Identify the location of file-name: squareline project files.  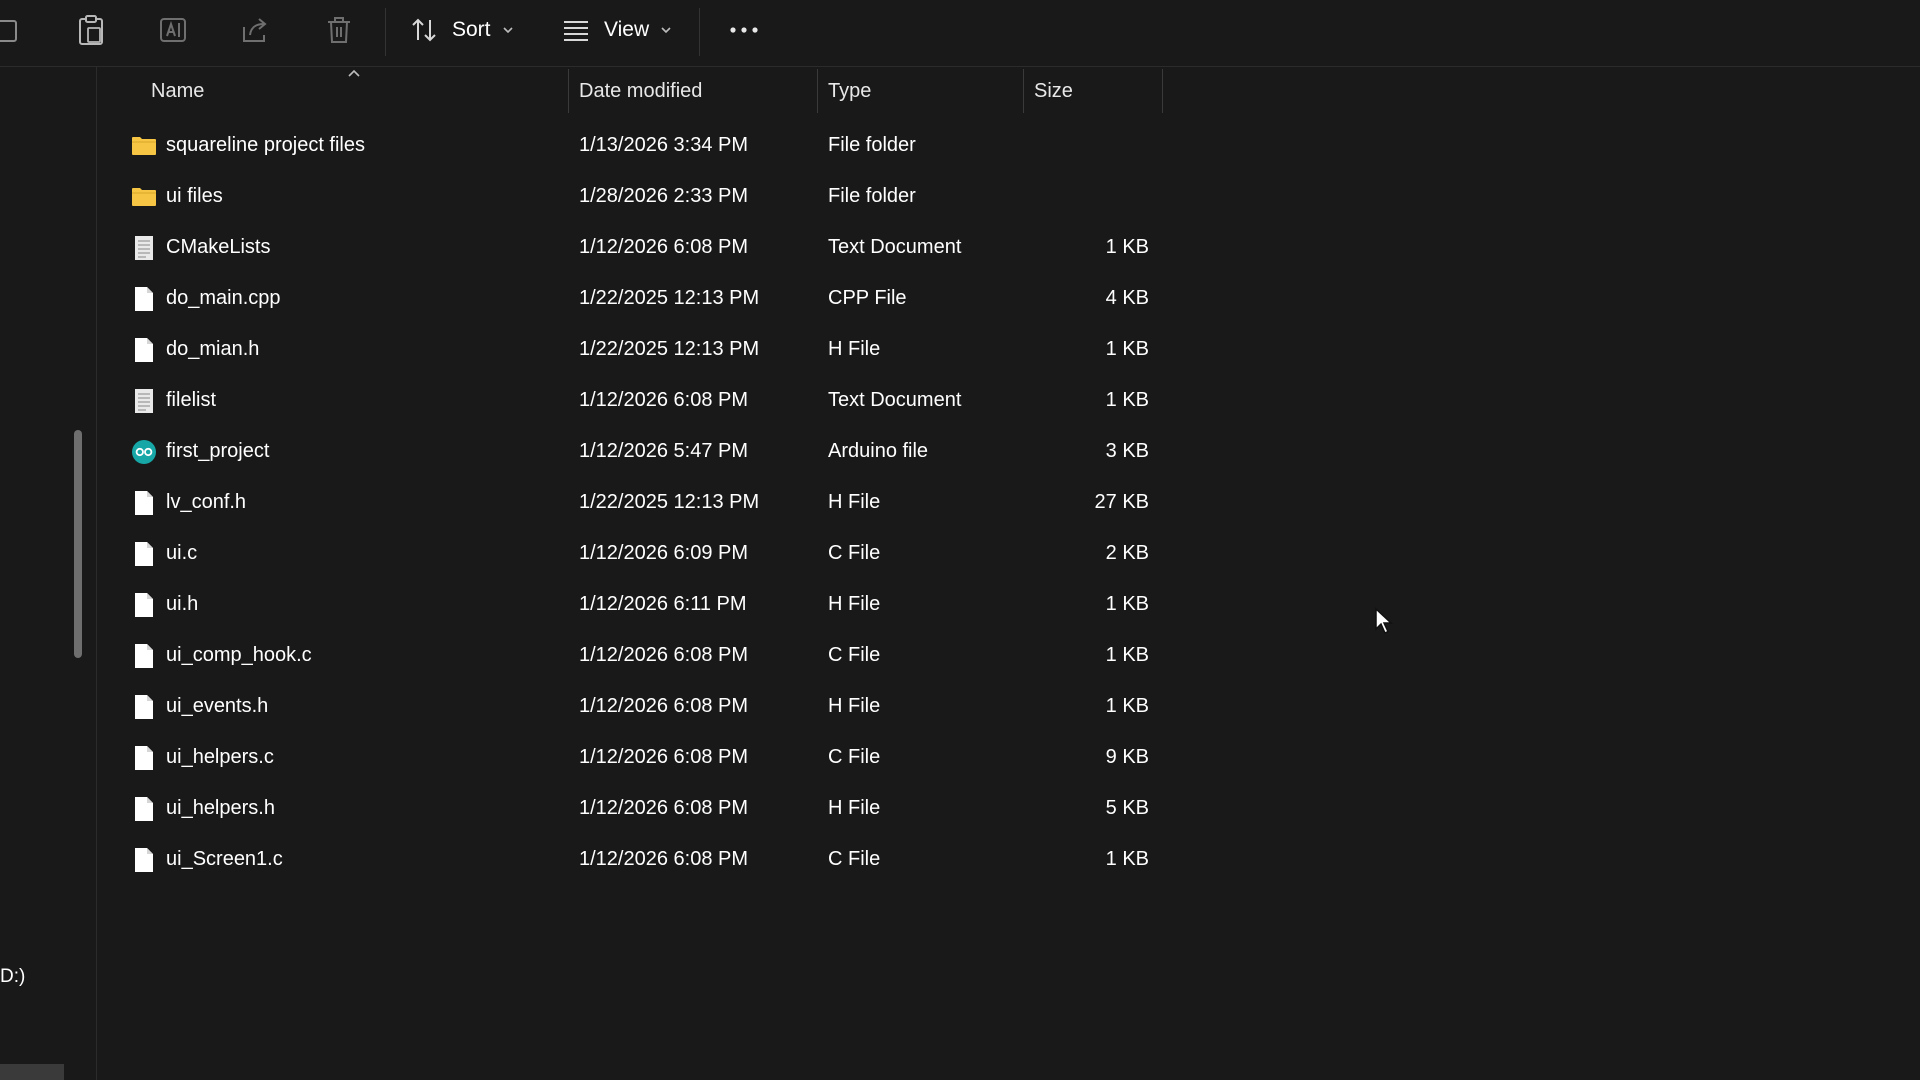
(265, 145).